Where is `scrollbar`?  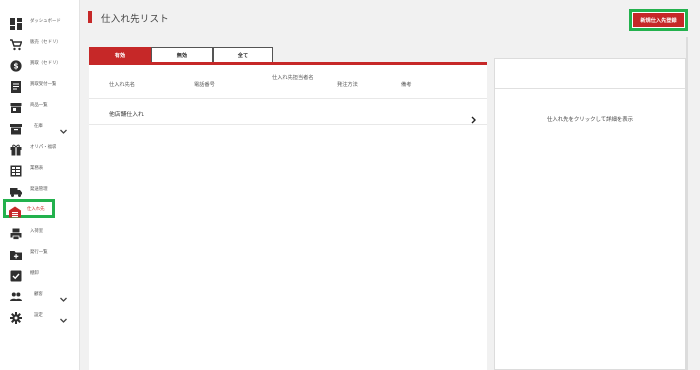
scrollbar is located at coordinates (687, 203).